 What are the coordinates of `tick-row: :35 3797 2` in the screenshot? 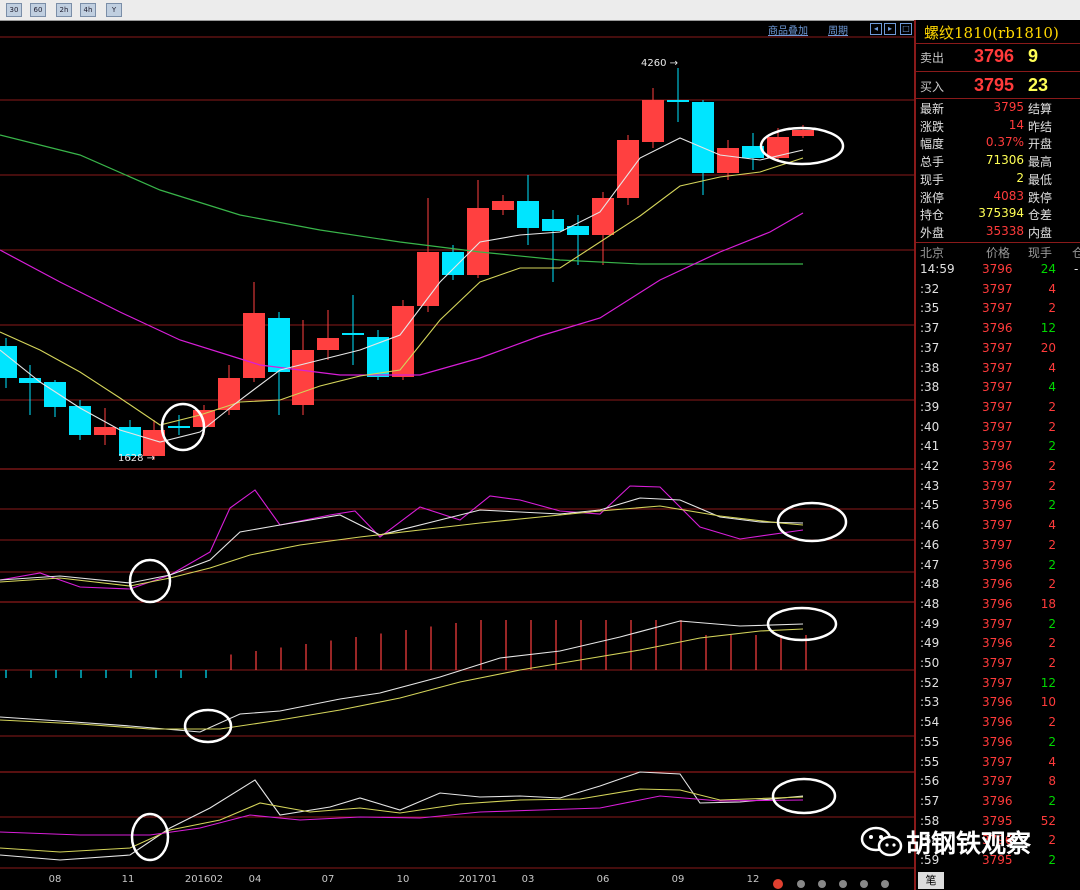 It's located at (998, 310).